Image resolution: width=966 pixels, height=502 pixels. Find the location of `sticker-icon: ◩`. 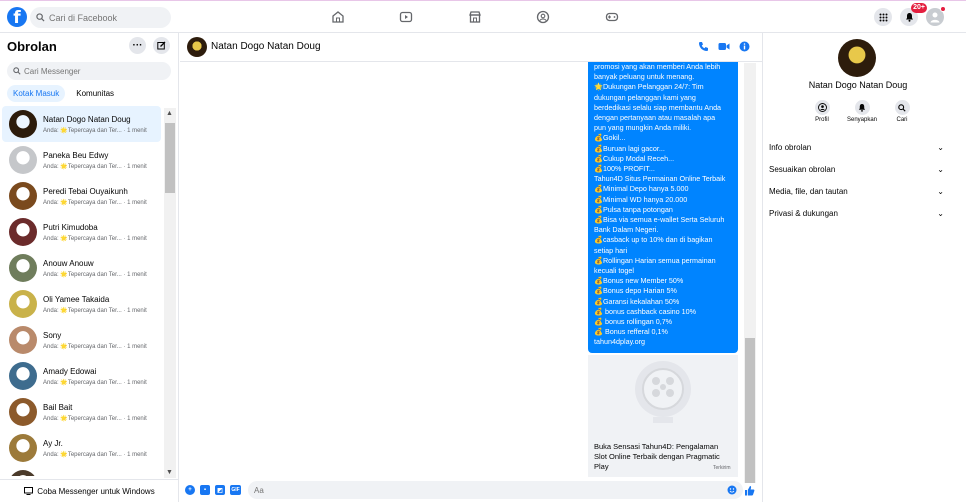

sticker-icon: ◩ is located at coordinates (220, 490).